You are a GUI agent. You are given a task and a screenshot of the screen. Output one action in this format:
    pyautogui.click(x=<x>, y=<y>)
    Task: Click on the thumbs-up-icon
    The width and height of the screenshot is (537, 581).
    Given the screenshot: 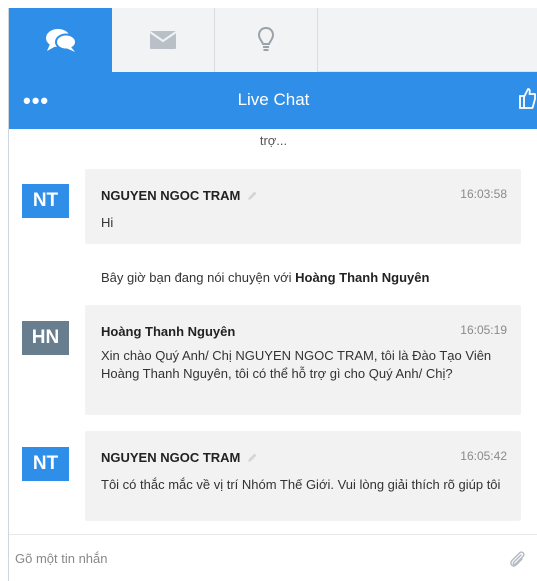 What is the action you would take?
    pyautogui.click(x=527, y=98)
    